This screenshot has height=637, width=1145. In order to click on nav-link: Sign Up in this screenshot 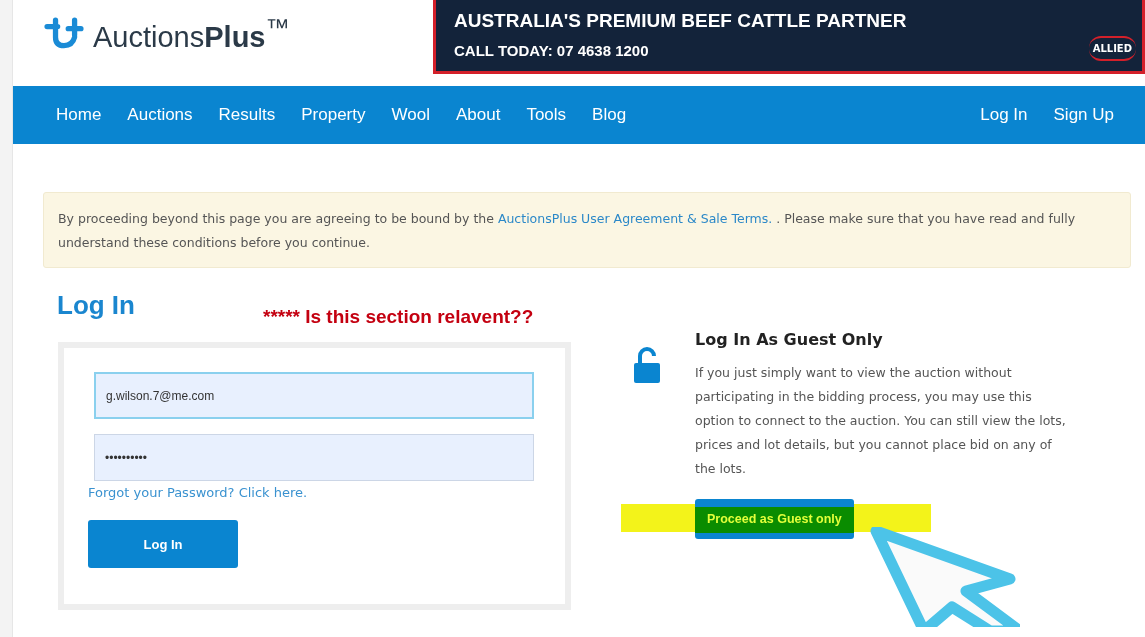, I will do `click(1083, 115)`.